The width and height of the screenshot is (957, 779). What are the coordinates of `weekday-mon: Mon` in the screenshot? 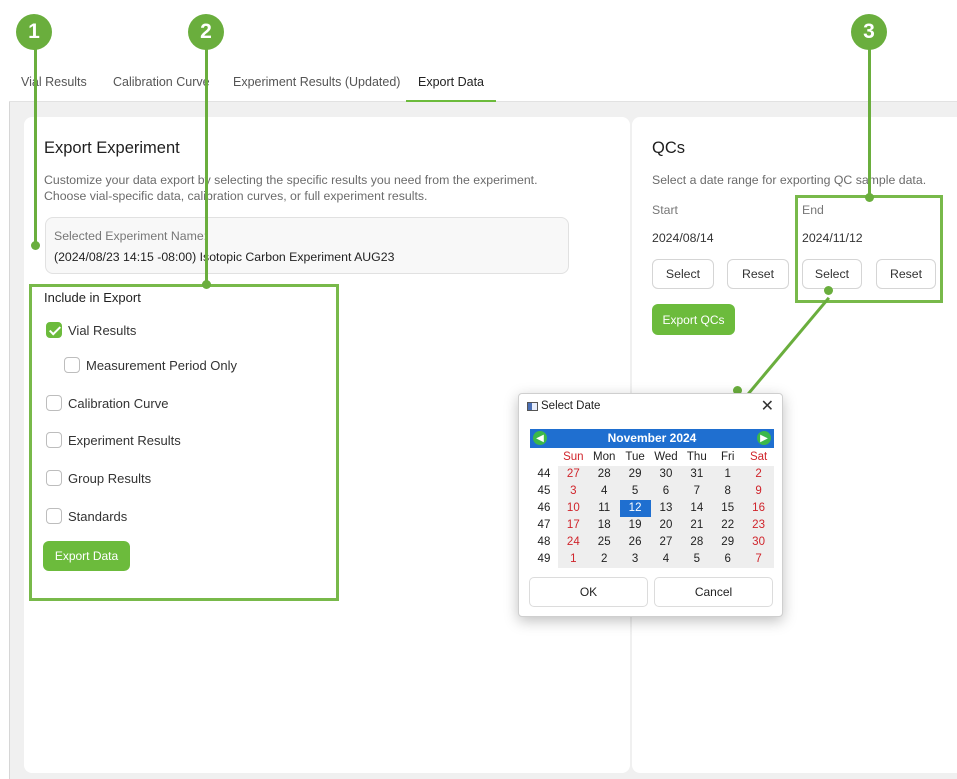 It's located at (604, 457).